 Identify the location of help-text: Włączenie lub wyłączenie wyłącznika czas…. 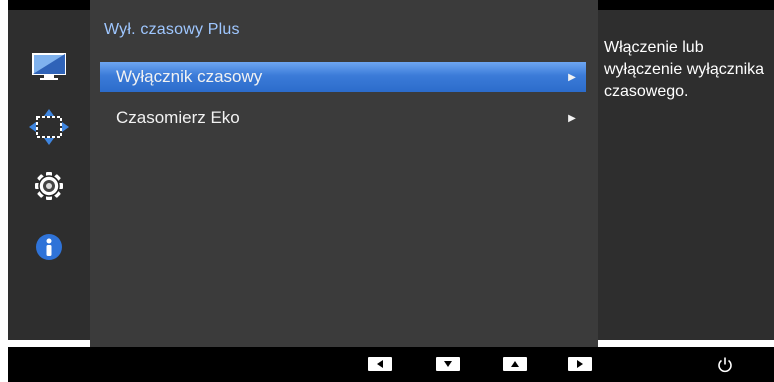
(684, 69).